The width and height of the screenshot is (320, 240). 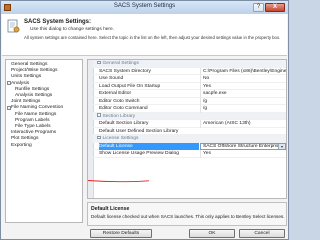 I want to click on nav-item: Exporting, so click(x=44, y=145).